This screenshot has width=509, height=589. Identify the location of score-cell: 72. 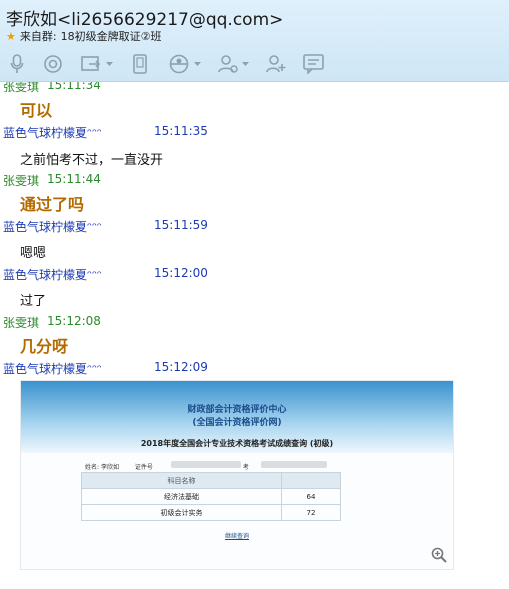
(311, 512).